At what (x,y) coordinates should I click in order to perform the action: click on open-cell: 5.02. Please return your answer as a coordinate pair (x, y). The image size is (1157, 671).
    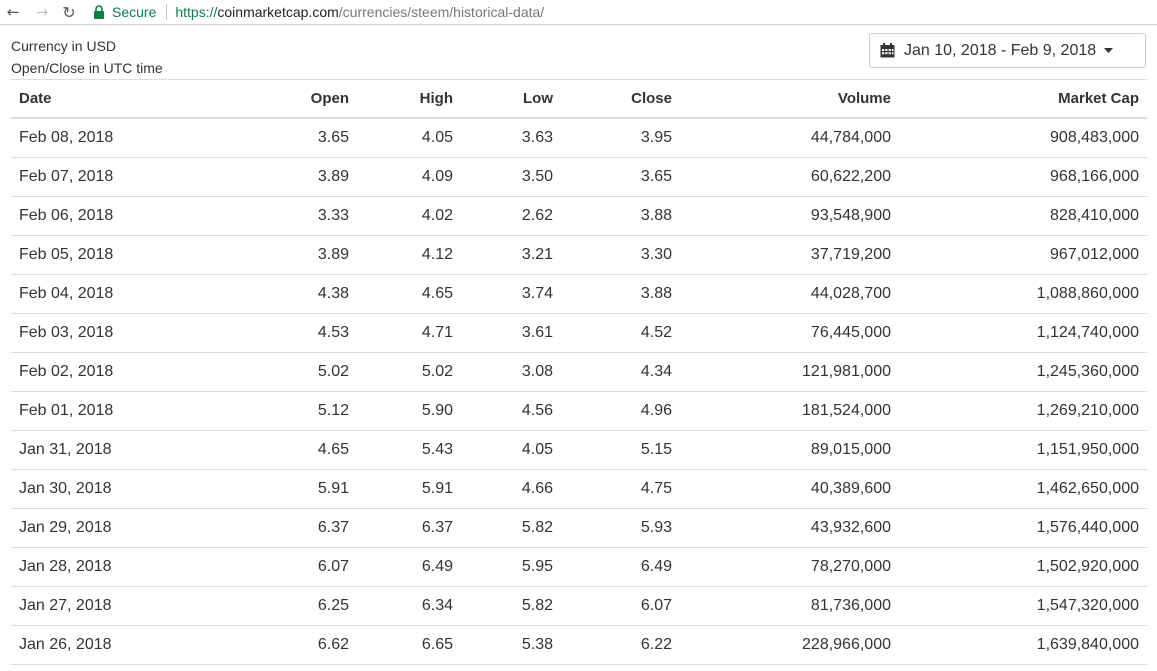
    Looking at the image, I should click on (259, 372).